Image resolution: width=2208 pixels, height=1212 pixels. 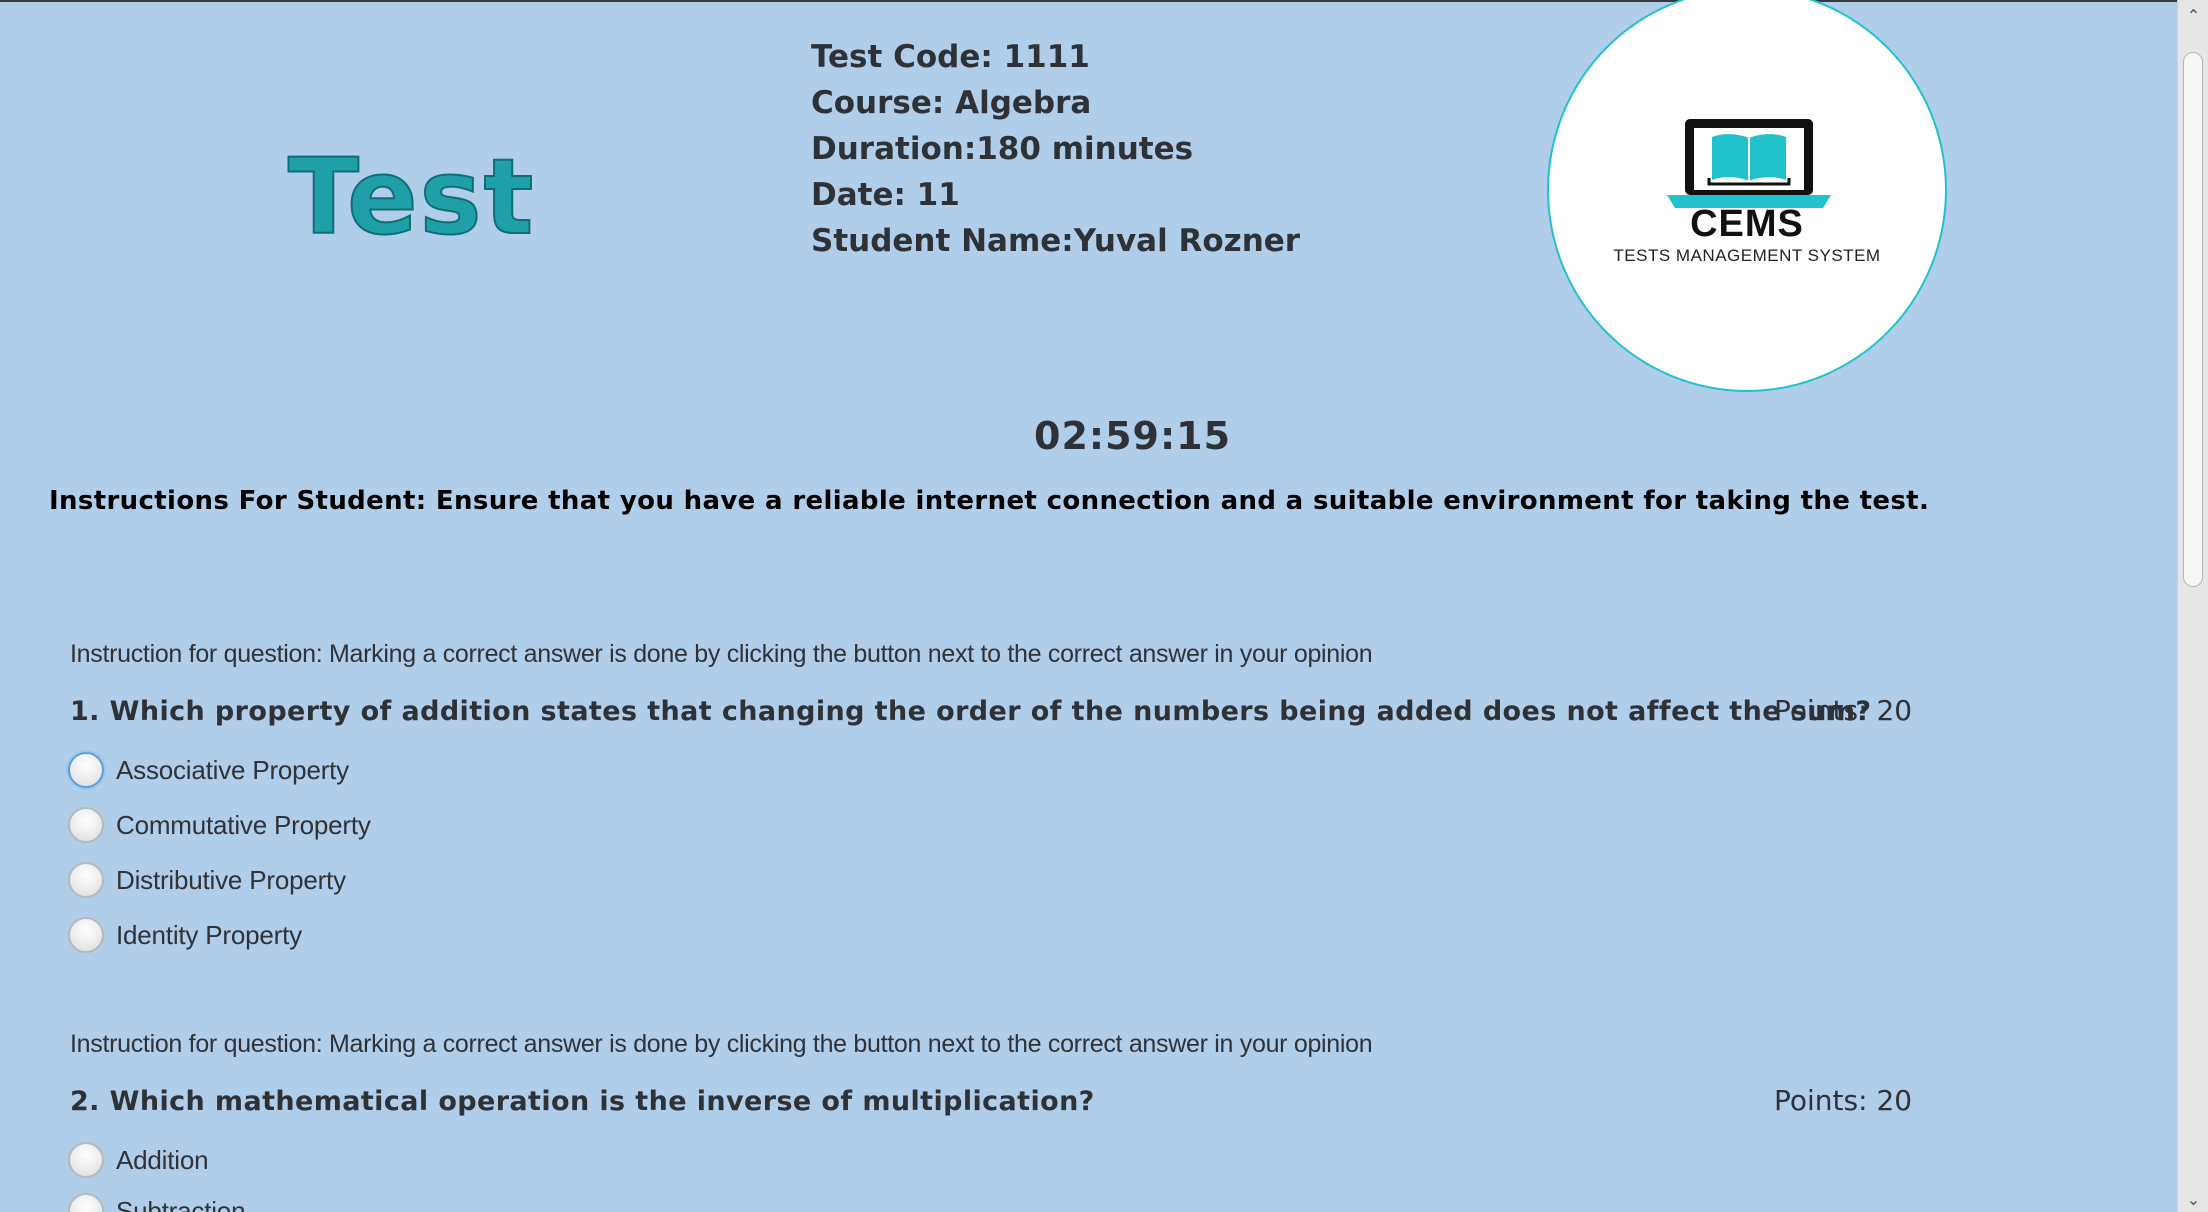 I want to click on answer-option: Addition, so click(x=138, y=1160).